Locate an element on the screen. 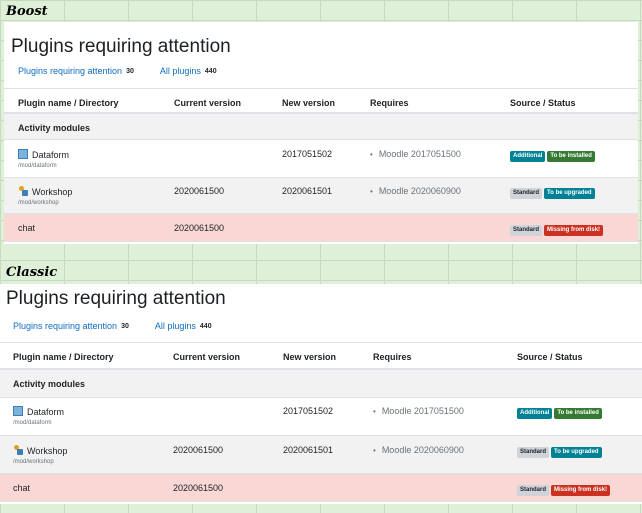  section-label-boost: Boost is located at coordinates (27, 11).